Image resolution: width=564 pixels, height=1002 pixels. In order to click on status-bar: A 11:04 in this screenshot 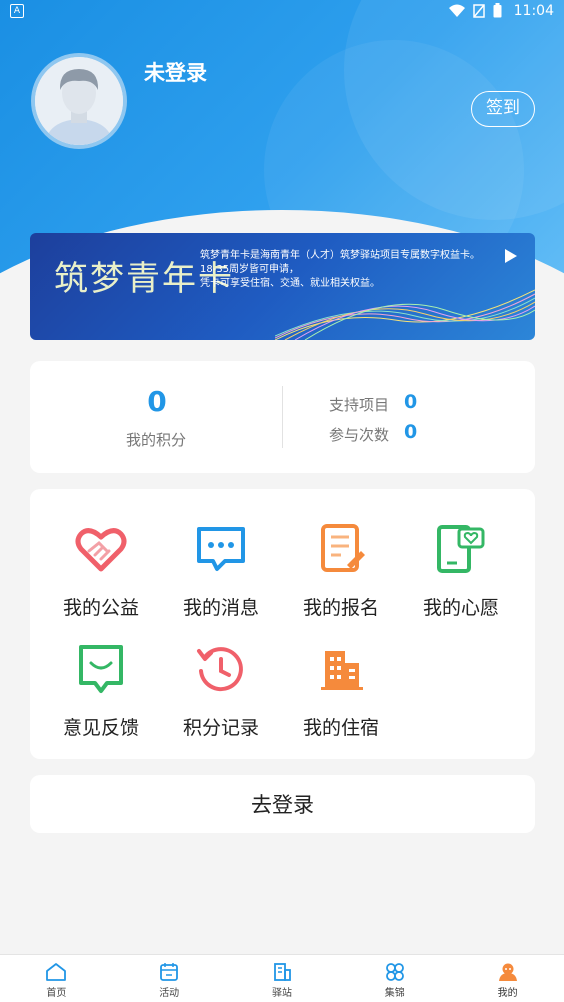, I will do `click(282, 12)`.